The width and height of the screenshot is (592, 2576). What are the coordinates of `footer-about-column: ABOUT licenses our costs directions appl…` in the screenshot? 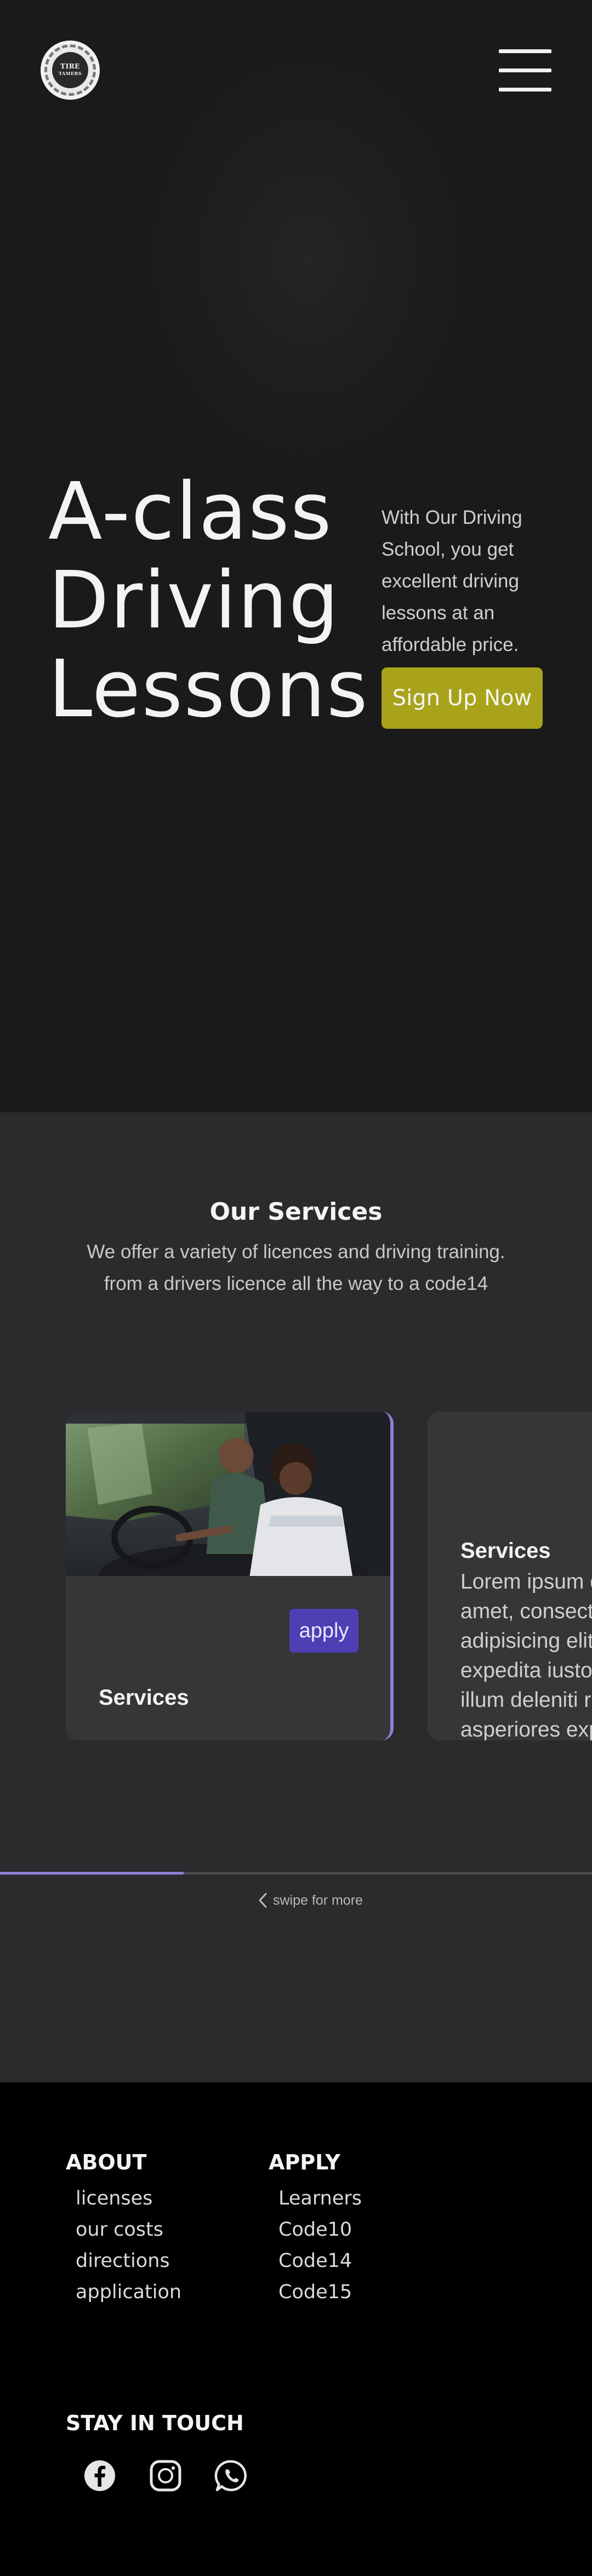 It's located at (124, 2229).